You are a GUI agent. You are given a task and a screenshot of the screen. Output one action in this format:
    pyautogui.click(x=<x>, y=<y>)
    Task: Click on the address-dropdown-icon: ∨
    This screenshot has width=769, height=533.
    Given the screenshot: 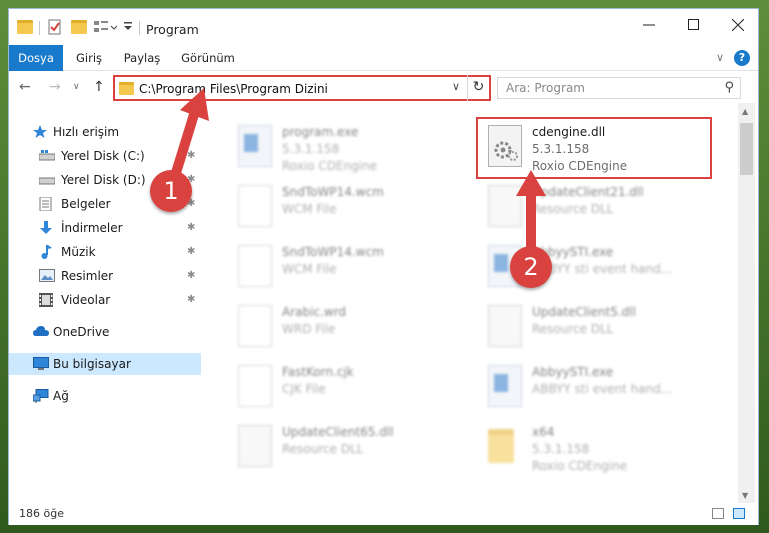 What is the action you would take?
    pyautogui.click(x=456, y=86)
    